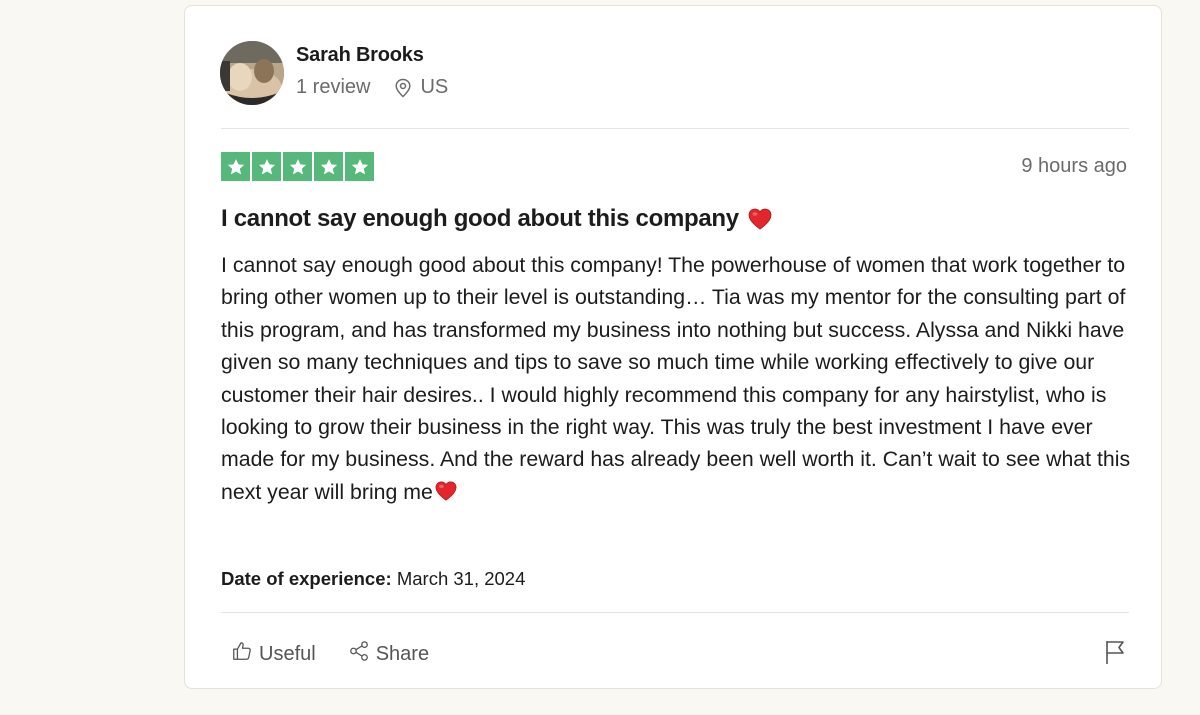 The image size is (1200, 715). Describe the element at coordinates (306, 578) in the screenshot. I see `experience-label: Date of experience:` at that location.